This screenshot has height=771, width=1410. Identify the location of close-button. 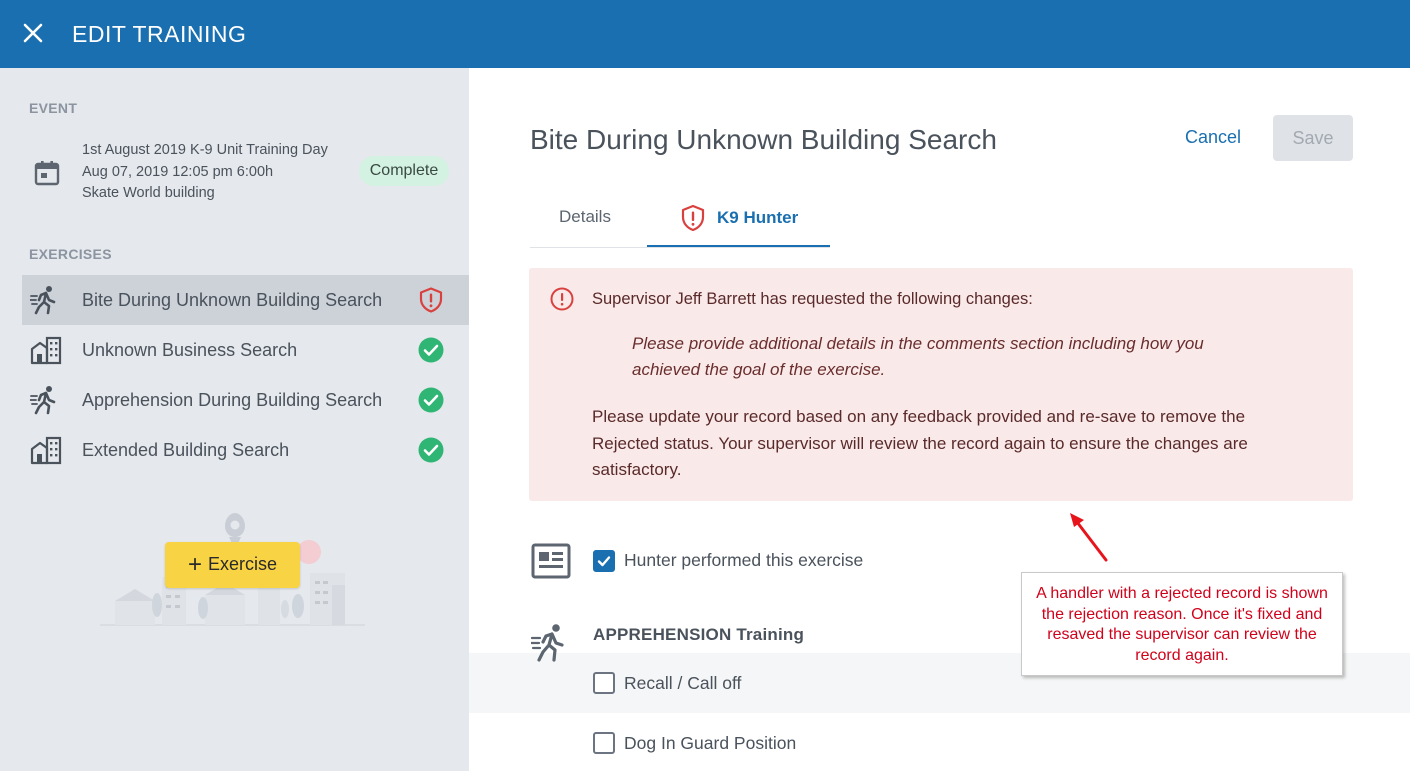
(33, 33).